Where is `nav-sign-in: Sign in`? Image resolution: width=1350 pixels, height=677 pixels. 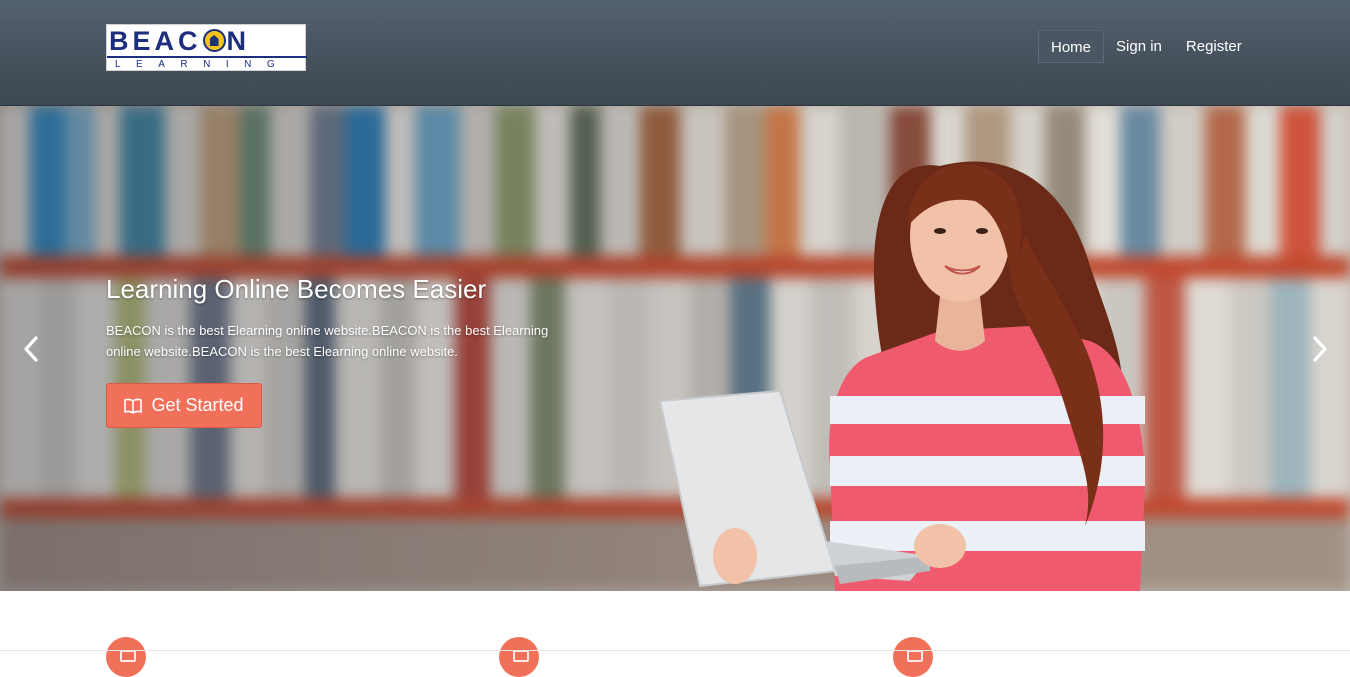 nav-sign-in: Sign in is located at coordinates (1139, 46).